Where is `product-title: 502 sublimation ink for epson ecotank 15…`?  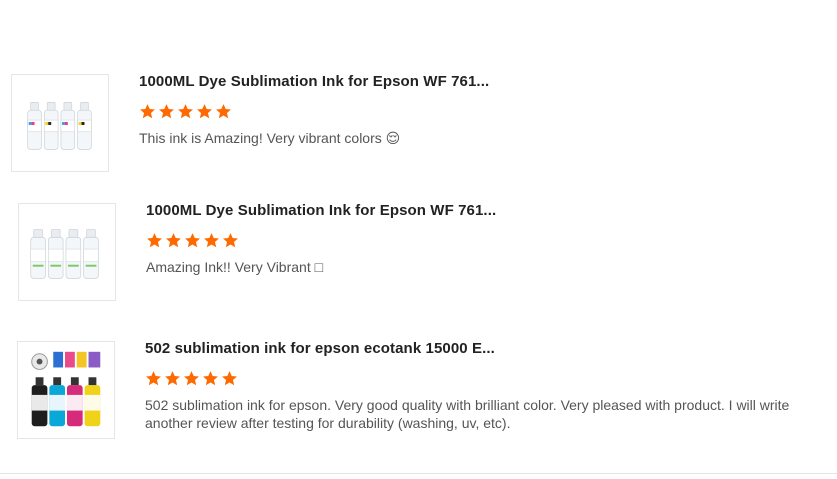
product-title: 502 sublimation ink for epson ecotank 15… is located at coordinates (320, 348).